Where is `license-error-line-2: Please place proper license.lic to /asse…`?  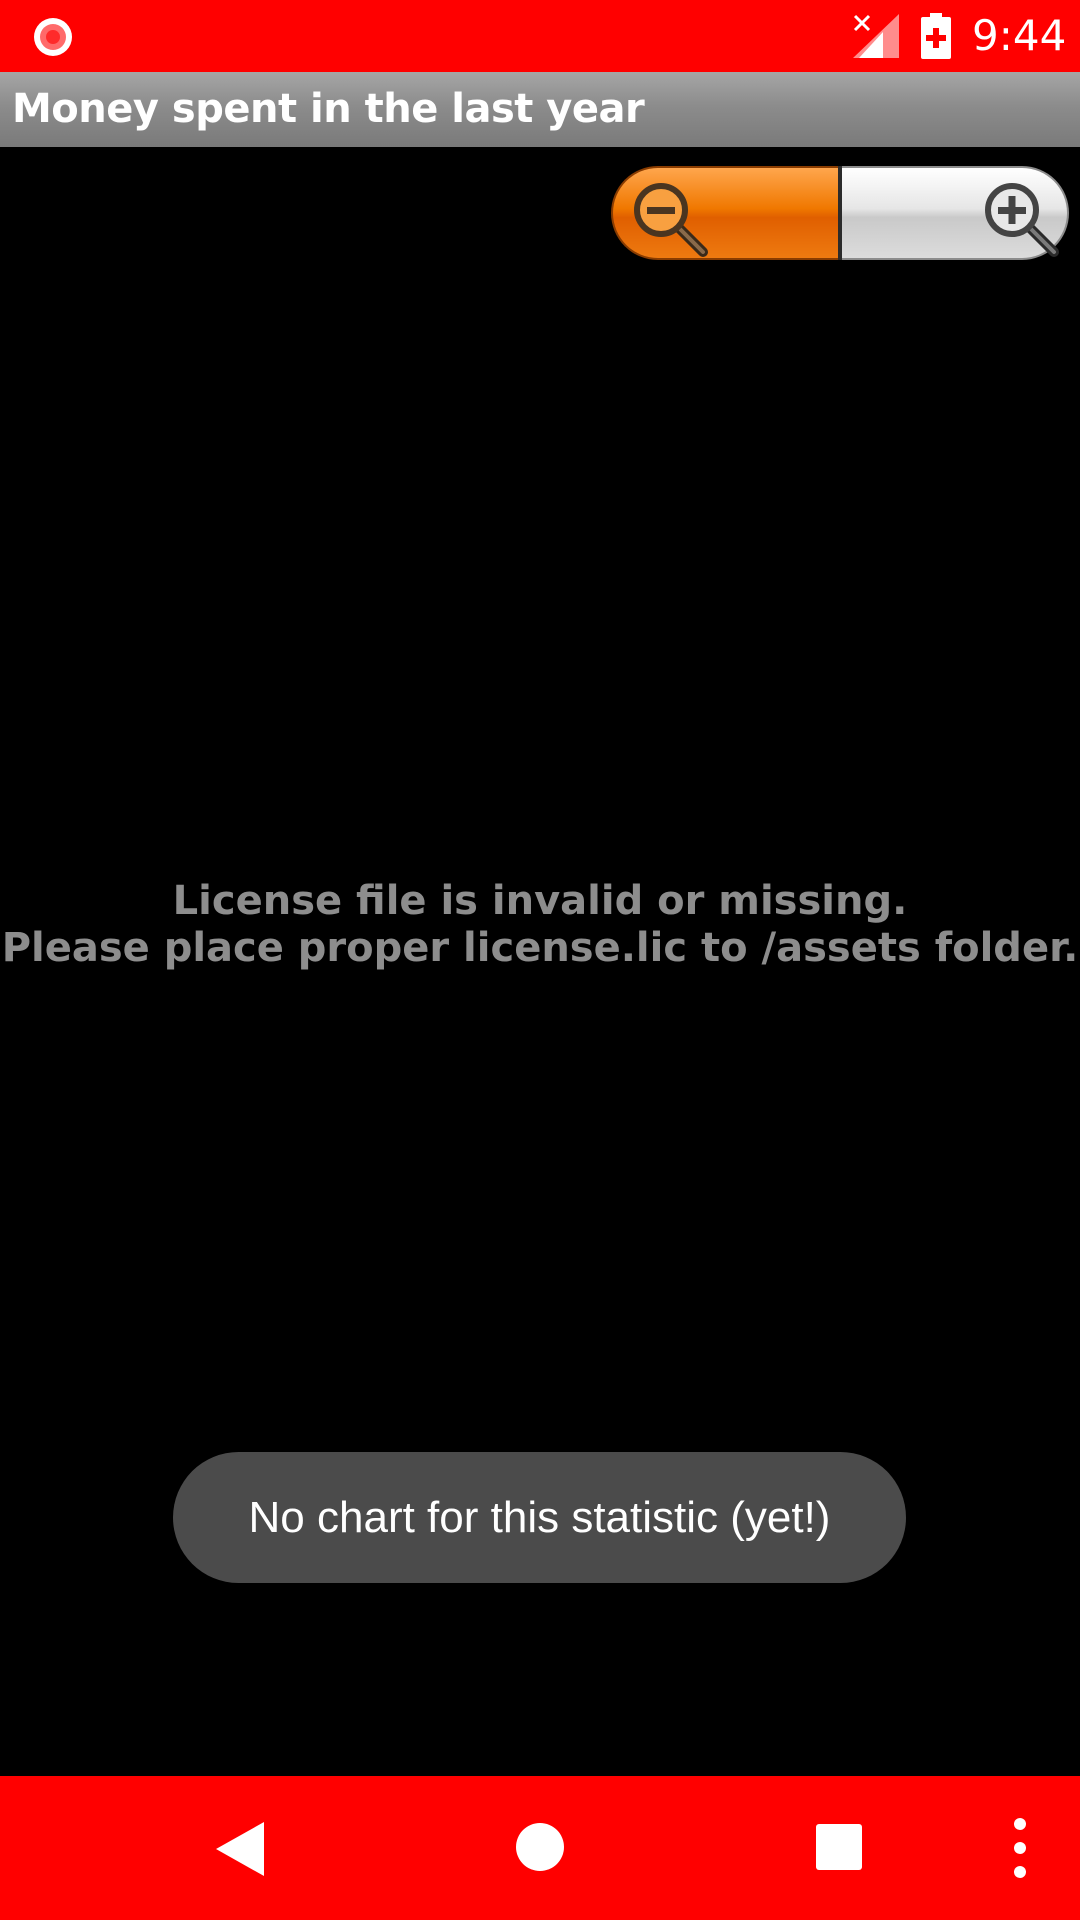
license-error-line-2: Please place proper license.lic to /asse… is located at coordinates (540, 948).